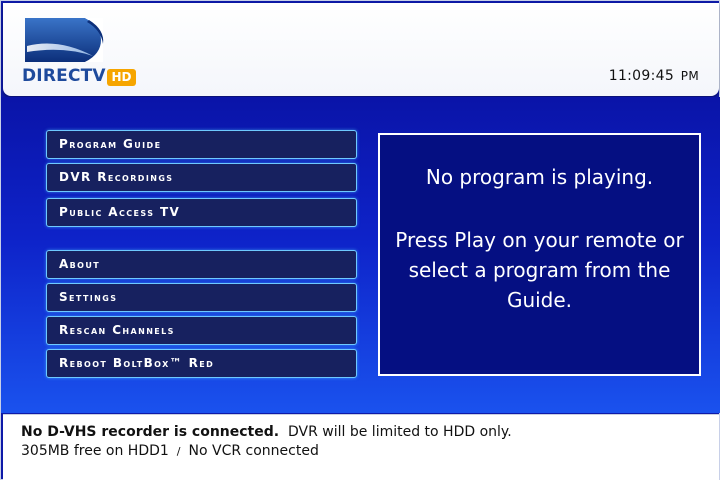  Describe the element at coordinates (201, 363) in the screenshot. I see `menu-item-reboot-boltbox: Reboot BoltBox™ Red` at that location.